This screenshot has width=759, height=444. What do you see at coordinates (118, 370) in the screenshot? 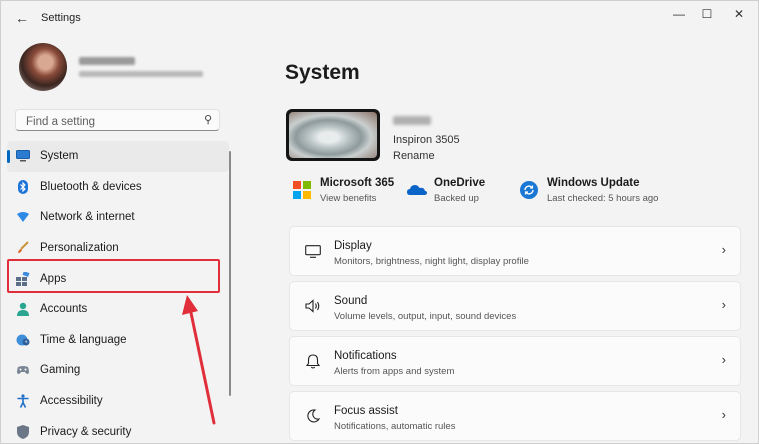
I see `sidebar-item-gaming: Gaming` at bounding box center [118, 370].